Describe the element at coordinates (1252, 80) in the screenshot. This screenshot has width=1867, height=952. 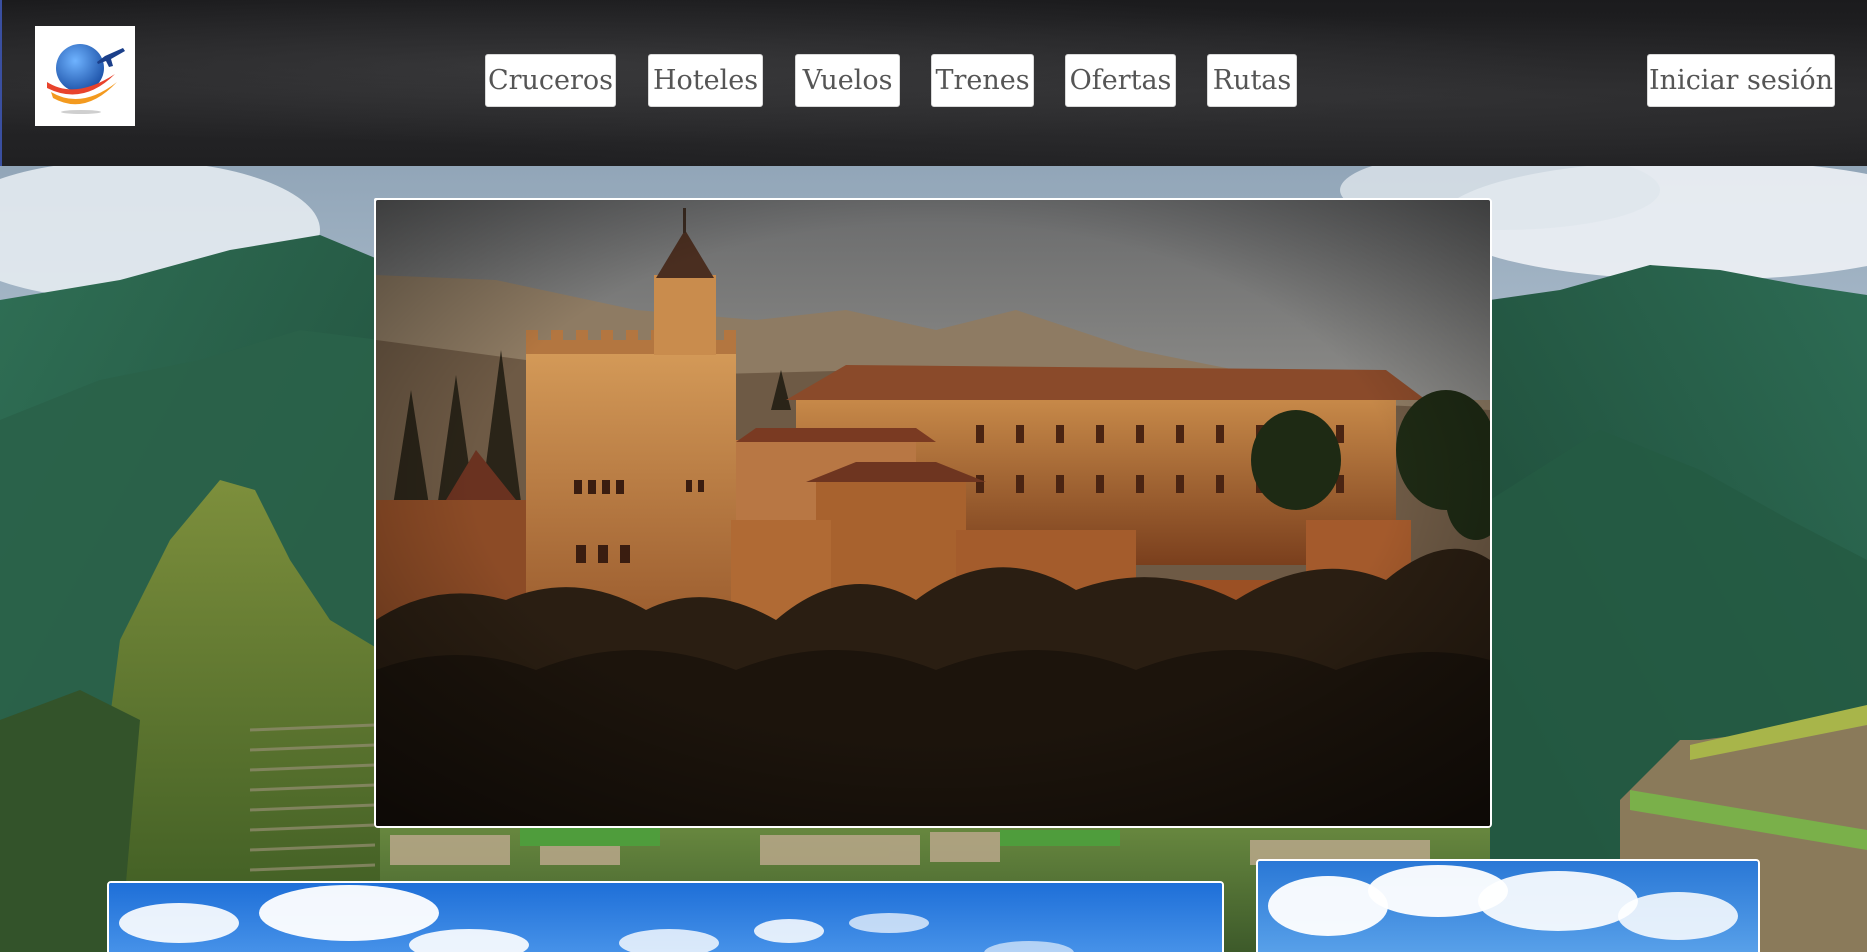
I see `nav-rutas-button: Rutas` at that location.